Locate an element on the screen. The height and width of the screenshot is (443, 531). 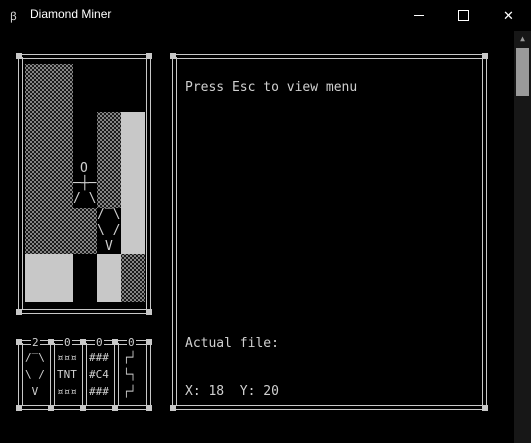
minimize-button is located at coordinates (418, 15).